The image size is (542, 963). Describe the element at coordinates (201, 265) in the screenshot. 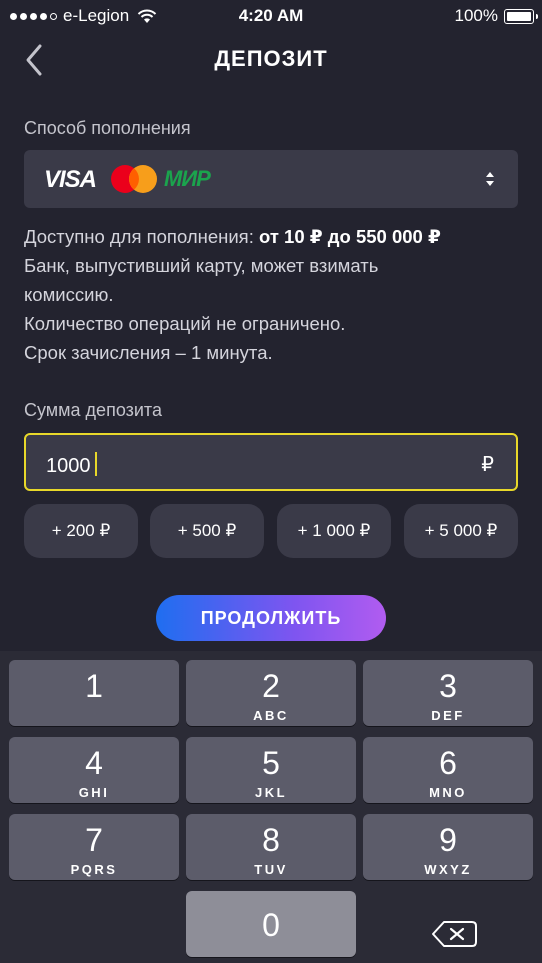

I see `info-line-2: Банк, выпустивший карту, может взимать` at that location.